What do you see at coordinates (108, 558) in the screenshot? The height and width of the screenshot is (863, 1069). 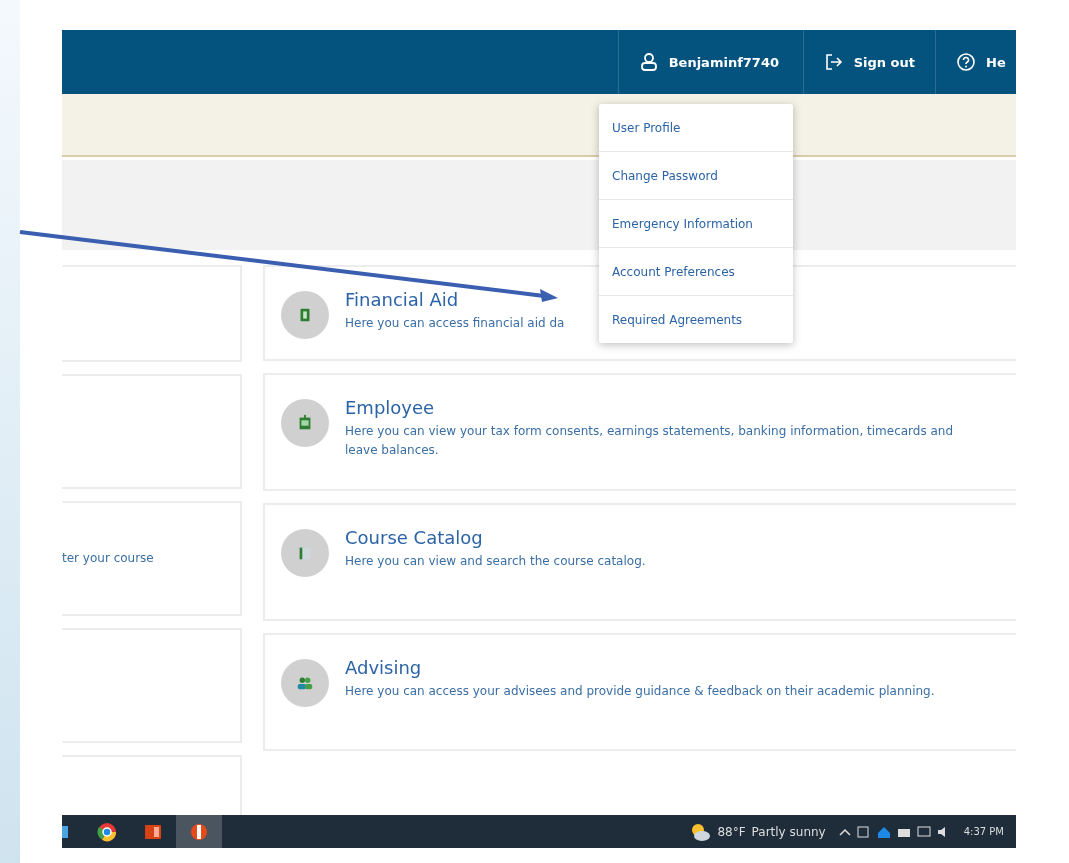 I see `card-description: ter your course` at bounding box center [108, 558].